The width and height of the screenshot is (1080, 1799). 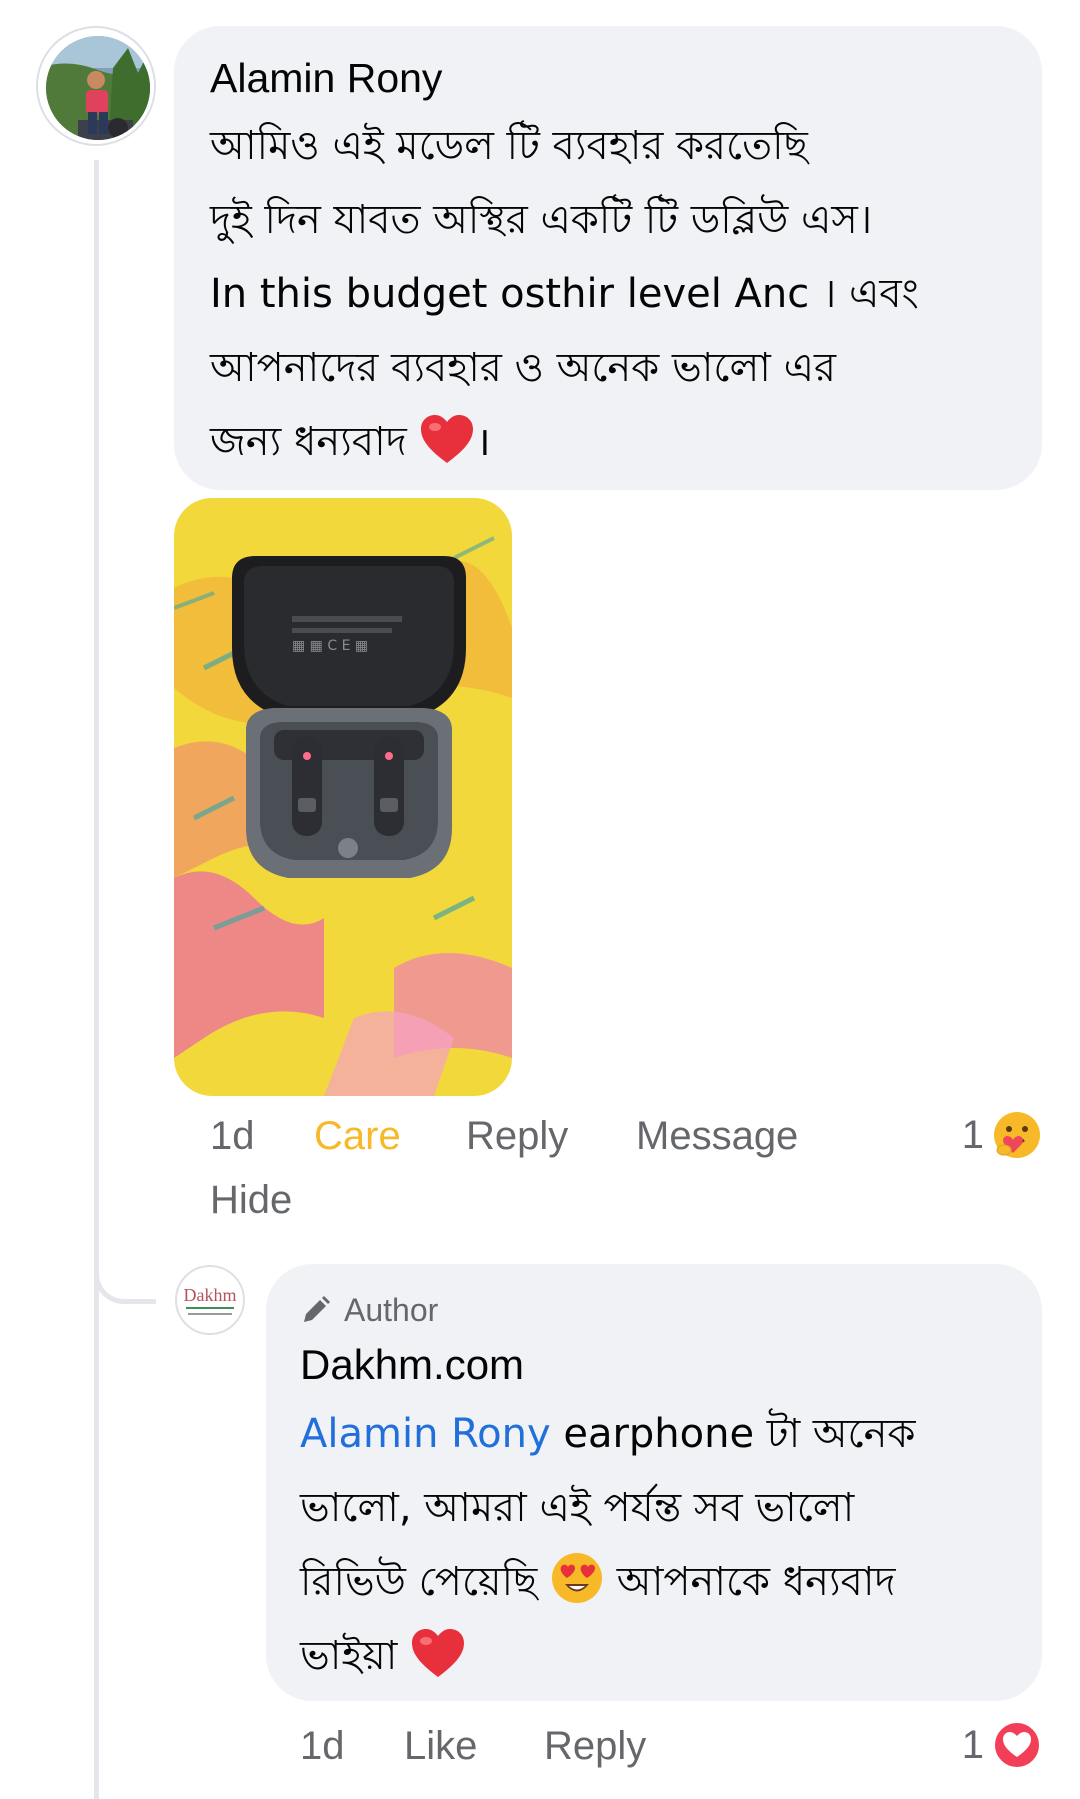 What do you see at coordinates (660, 1582) in the screenshot?
I see `reply-line: রিভিউ পেয়েছি আপনাকে ধন্যবাদ` at bounding box center [660, 1582].